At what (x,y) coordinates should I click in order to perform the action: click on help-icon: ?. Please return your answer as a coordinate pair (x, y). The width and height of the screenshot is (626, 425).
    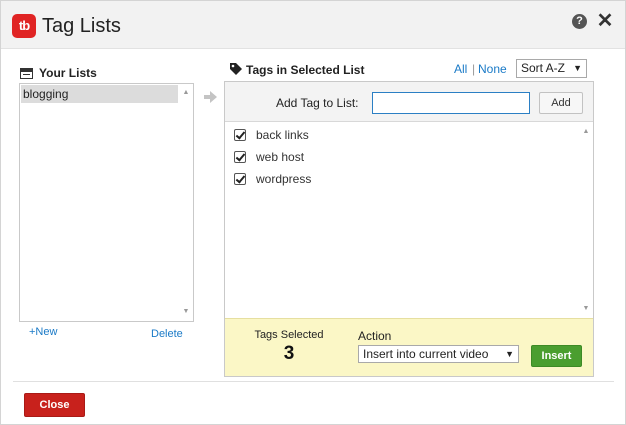
    Looking at the image, I should click on (579, 21).